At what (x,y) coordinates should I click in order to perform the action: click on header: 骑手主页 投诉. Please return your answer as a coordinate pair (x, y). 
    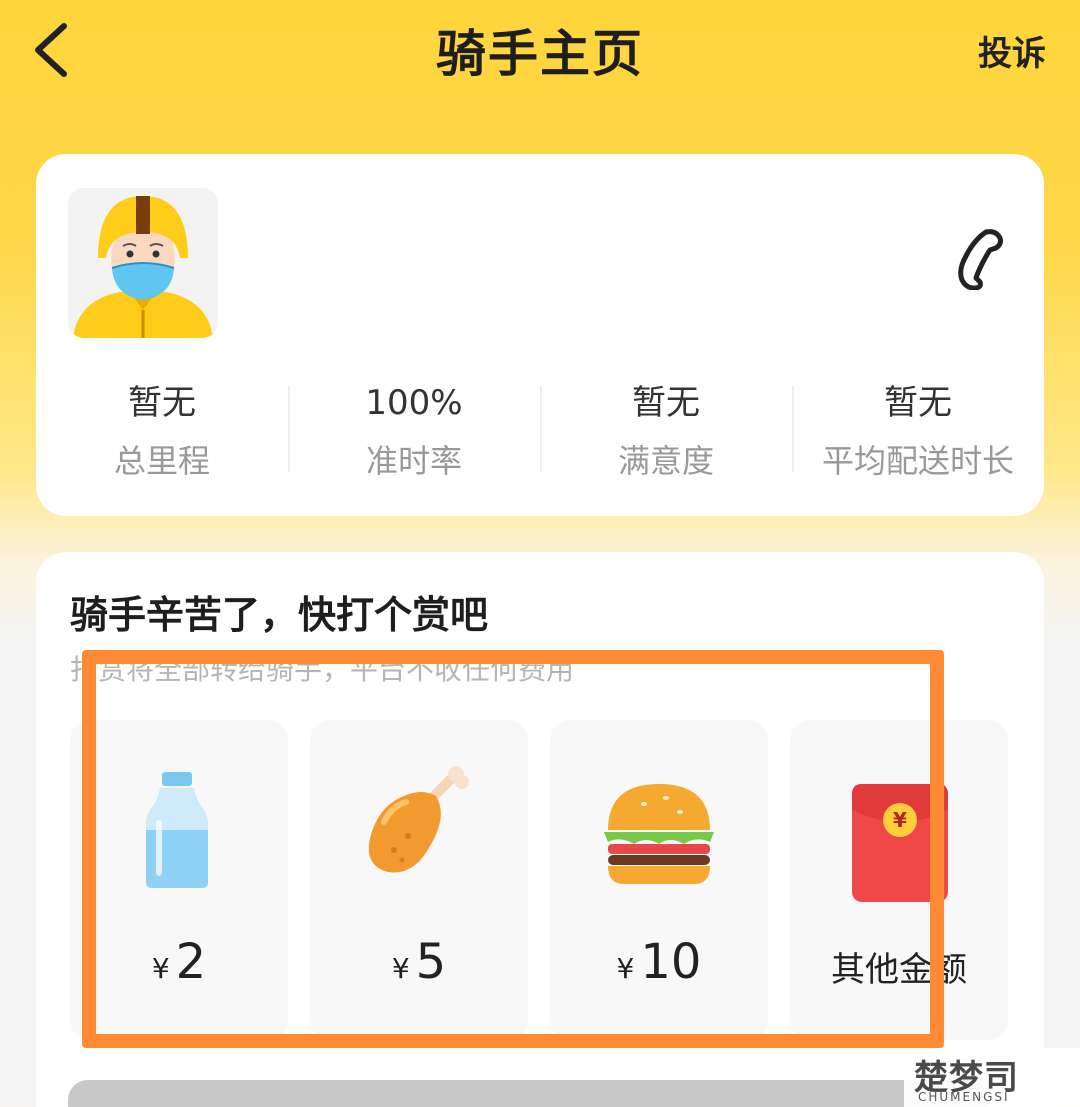
    Looking at the image, I should click on (540, 50).